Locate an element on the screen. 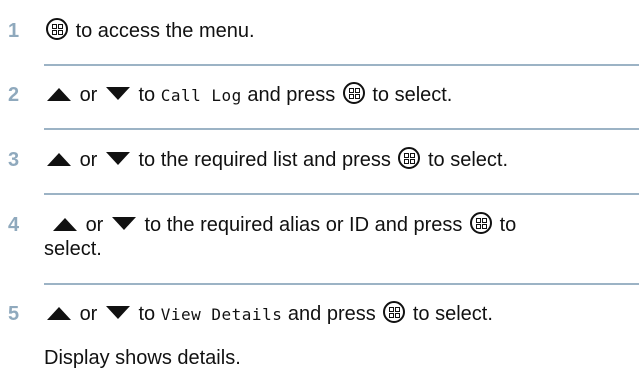 The image size is (639, 389). to-text: to the required alias or ID and press is located at coordinates (303, 225).